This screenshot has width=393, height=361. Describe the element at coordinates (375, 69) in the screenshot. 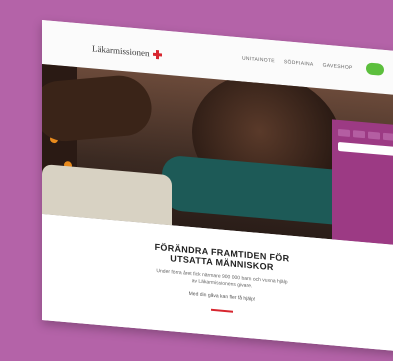

I see `donate-shortcut-button` at that location.